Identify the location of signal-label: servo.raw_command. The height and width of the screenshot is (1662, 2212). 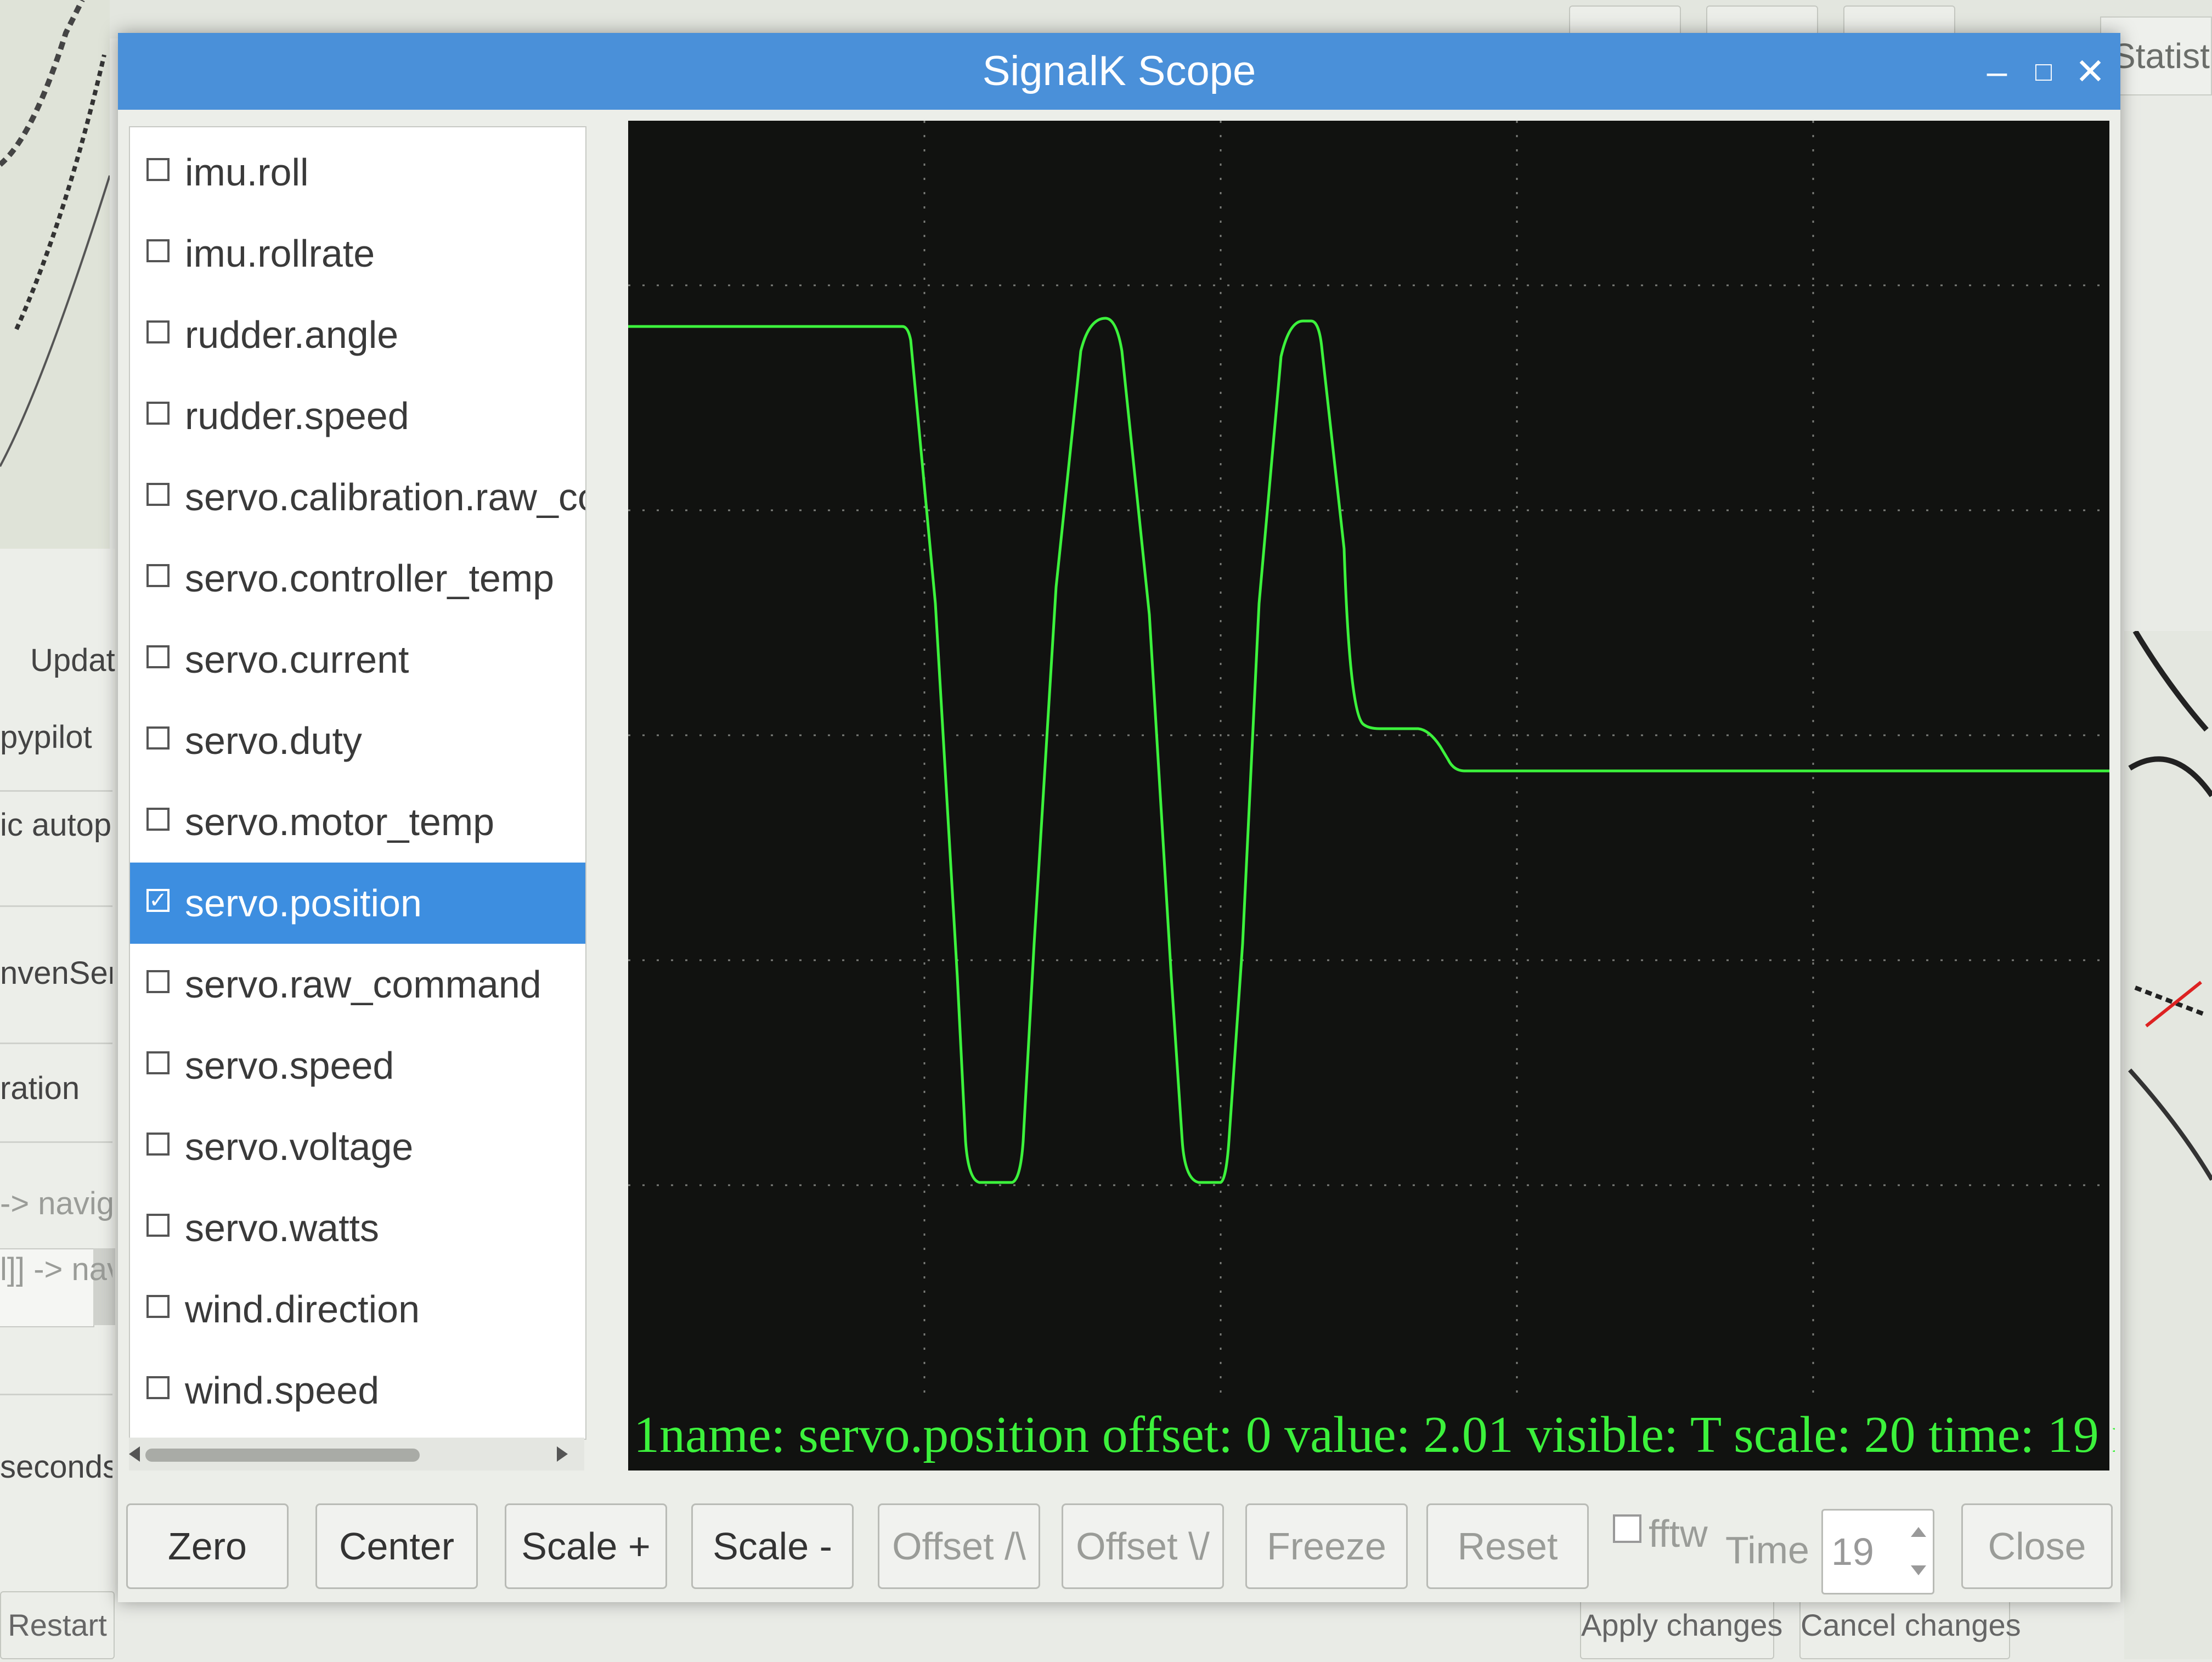
(363, 984).